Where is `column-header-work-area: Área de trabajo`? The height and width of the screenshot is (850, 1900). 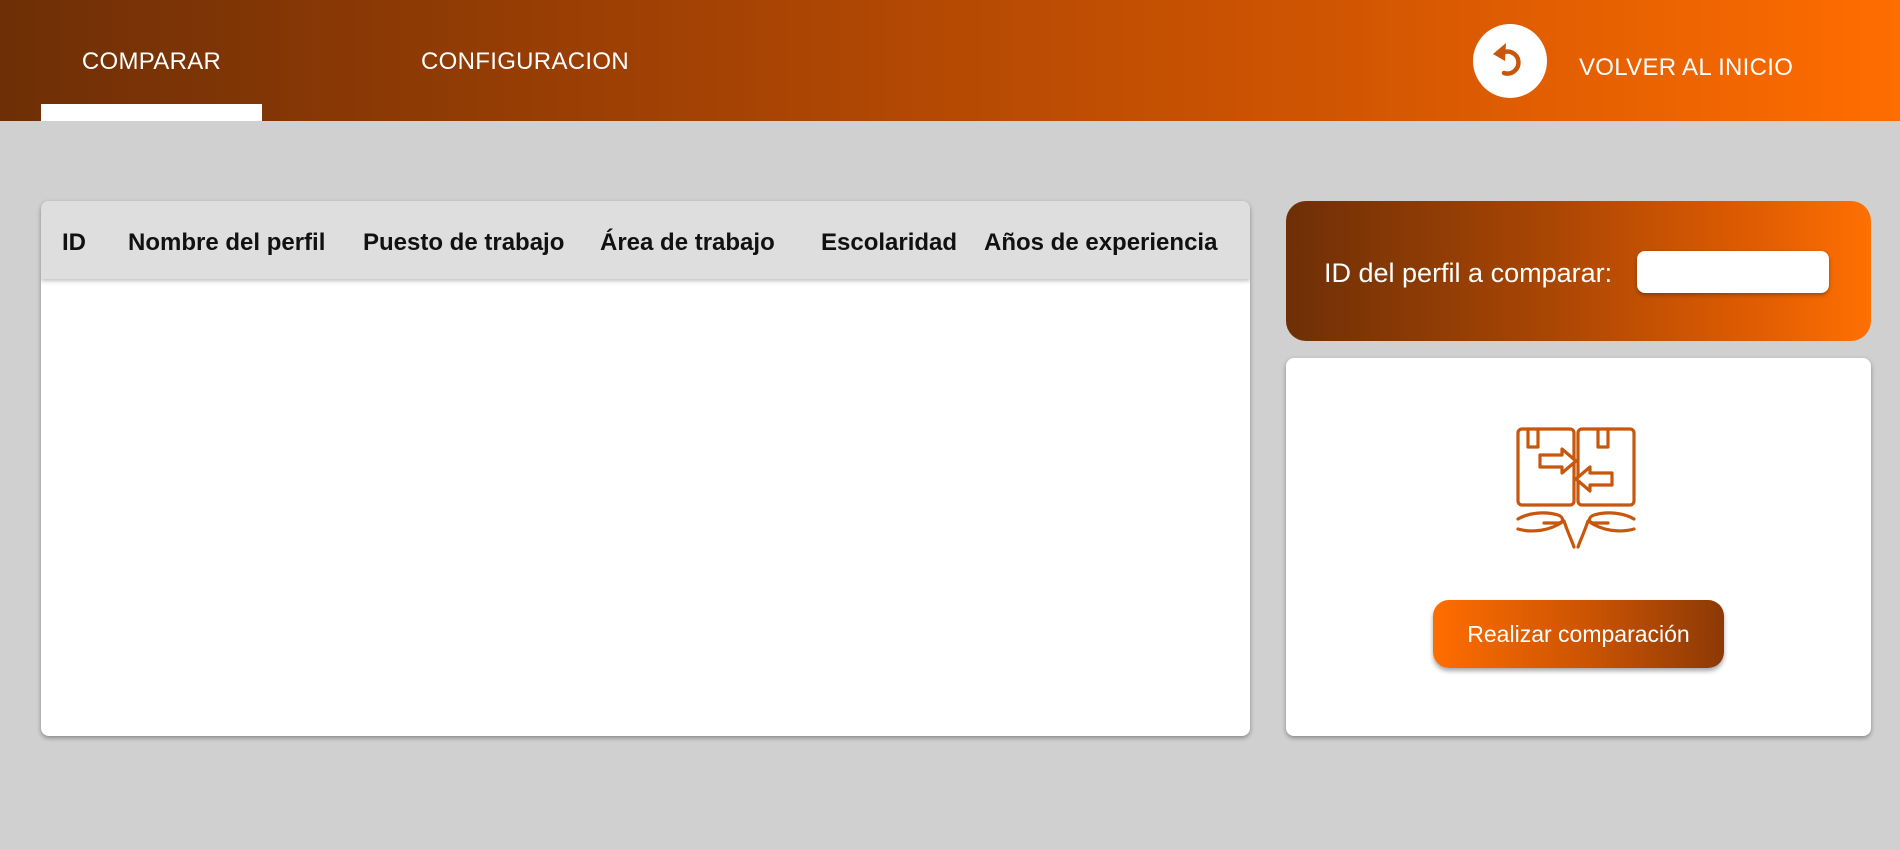 column-header-work-area: Área de trabajo is located at coordinates (687, 242).